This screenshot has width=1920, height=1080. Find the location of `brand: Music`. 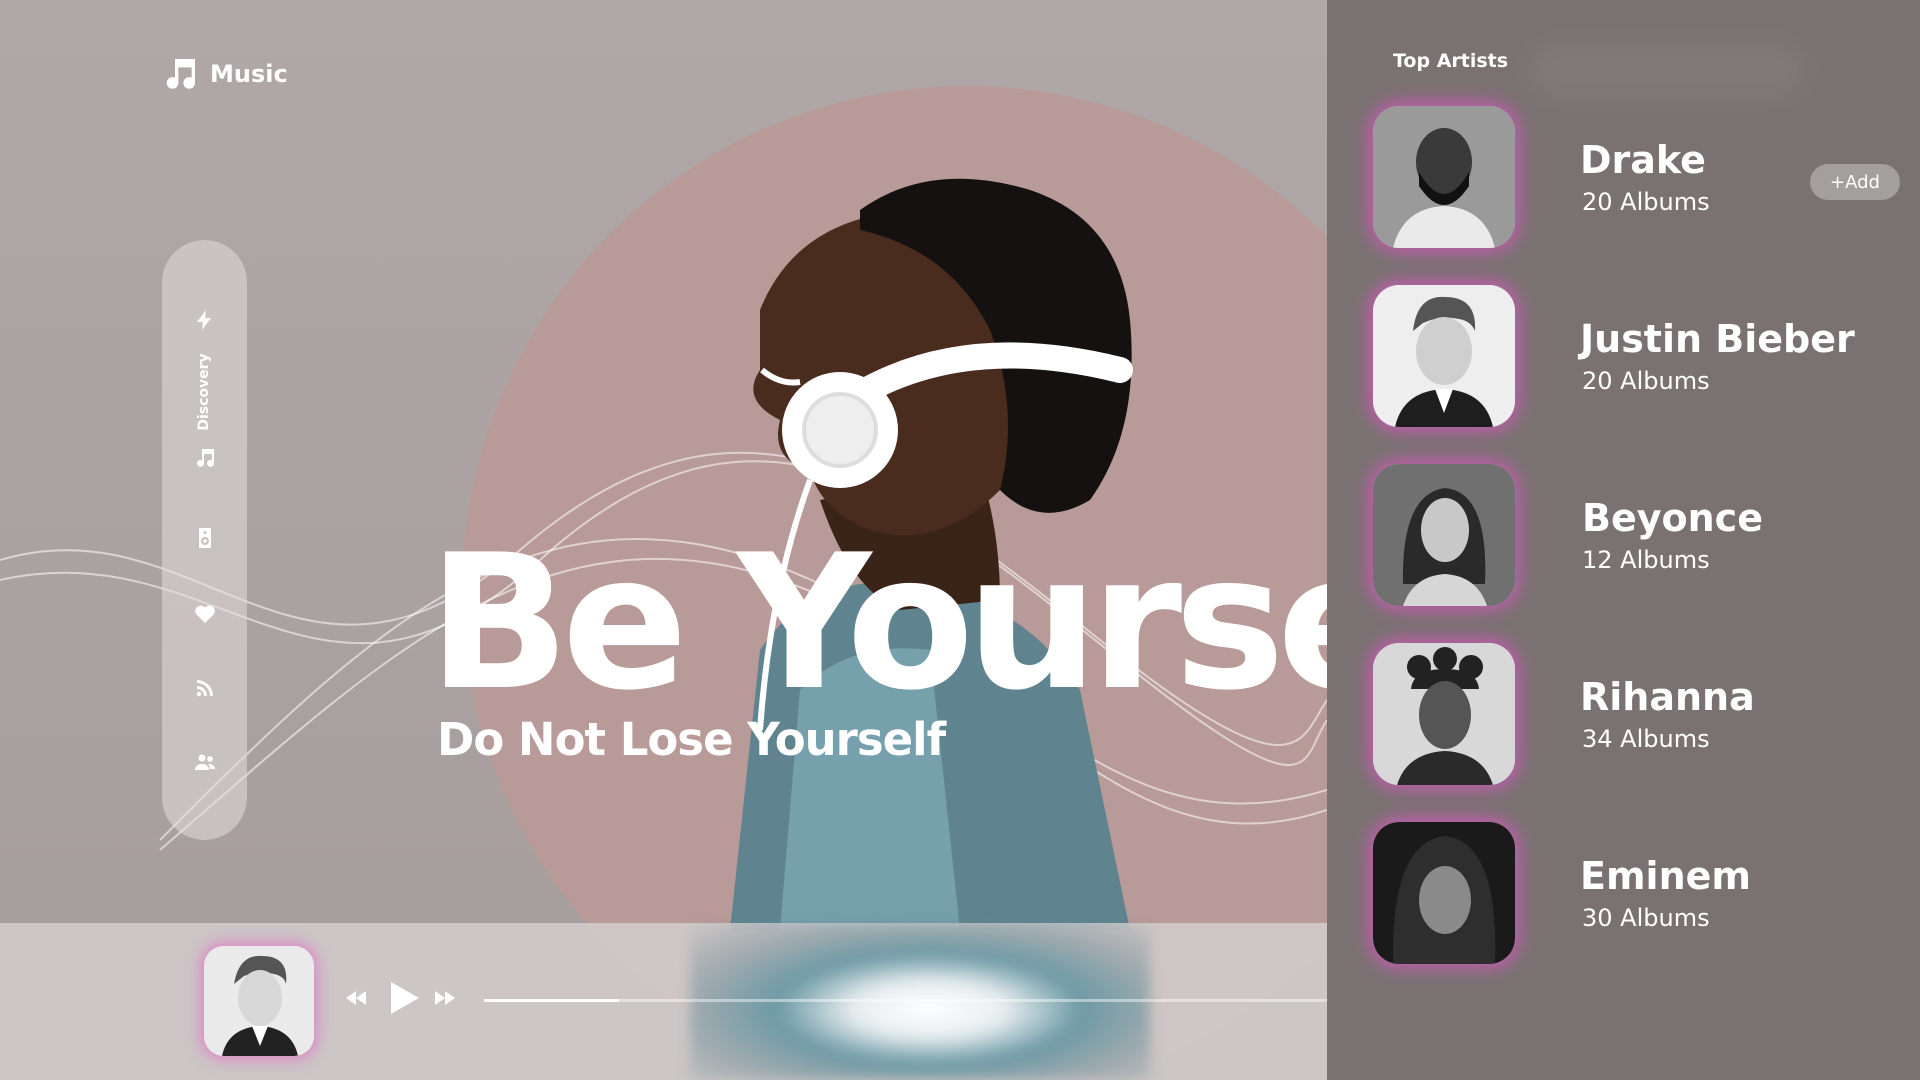

brand: Music is located at coordinates (224, 74).